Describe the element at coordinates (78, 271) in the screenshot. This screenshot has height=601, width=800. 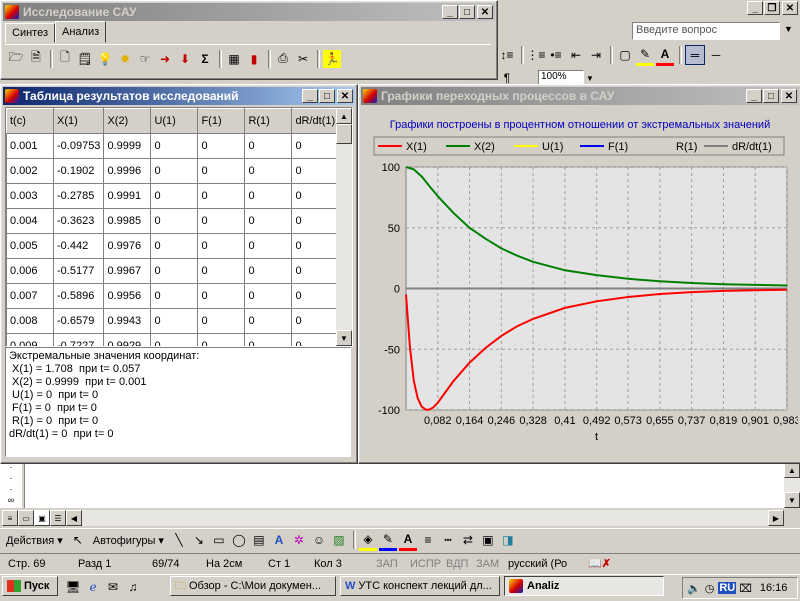
I see `table-cell: -0.5177` at that location.